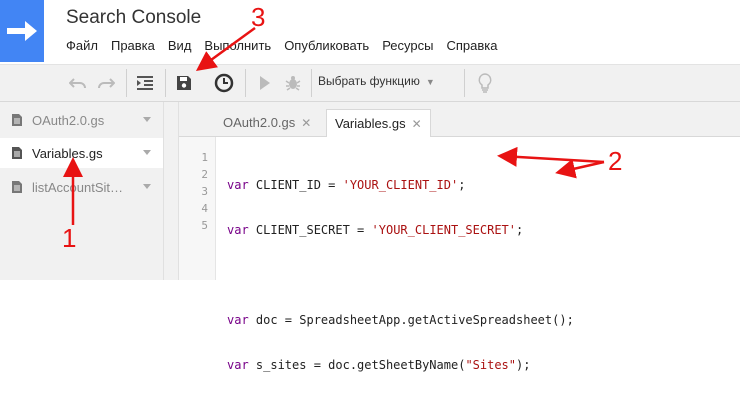 The height and width of the screenshot is (402, 740). Describe the element at coordinates (580, 168) in the screenshot. I see `annotation-arrow-2b` at that location.